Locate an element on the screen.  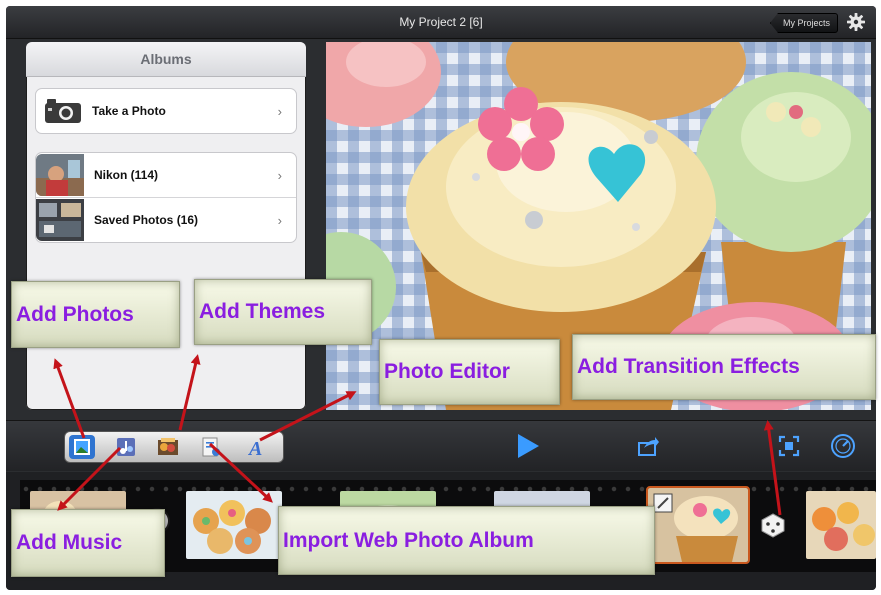
take-photo-label: Take a Photo is located at coordinates (129, 111).